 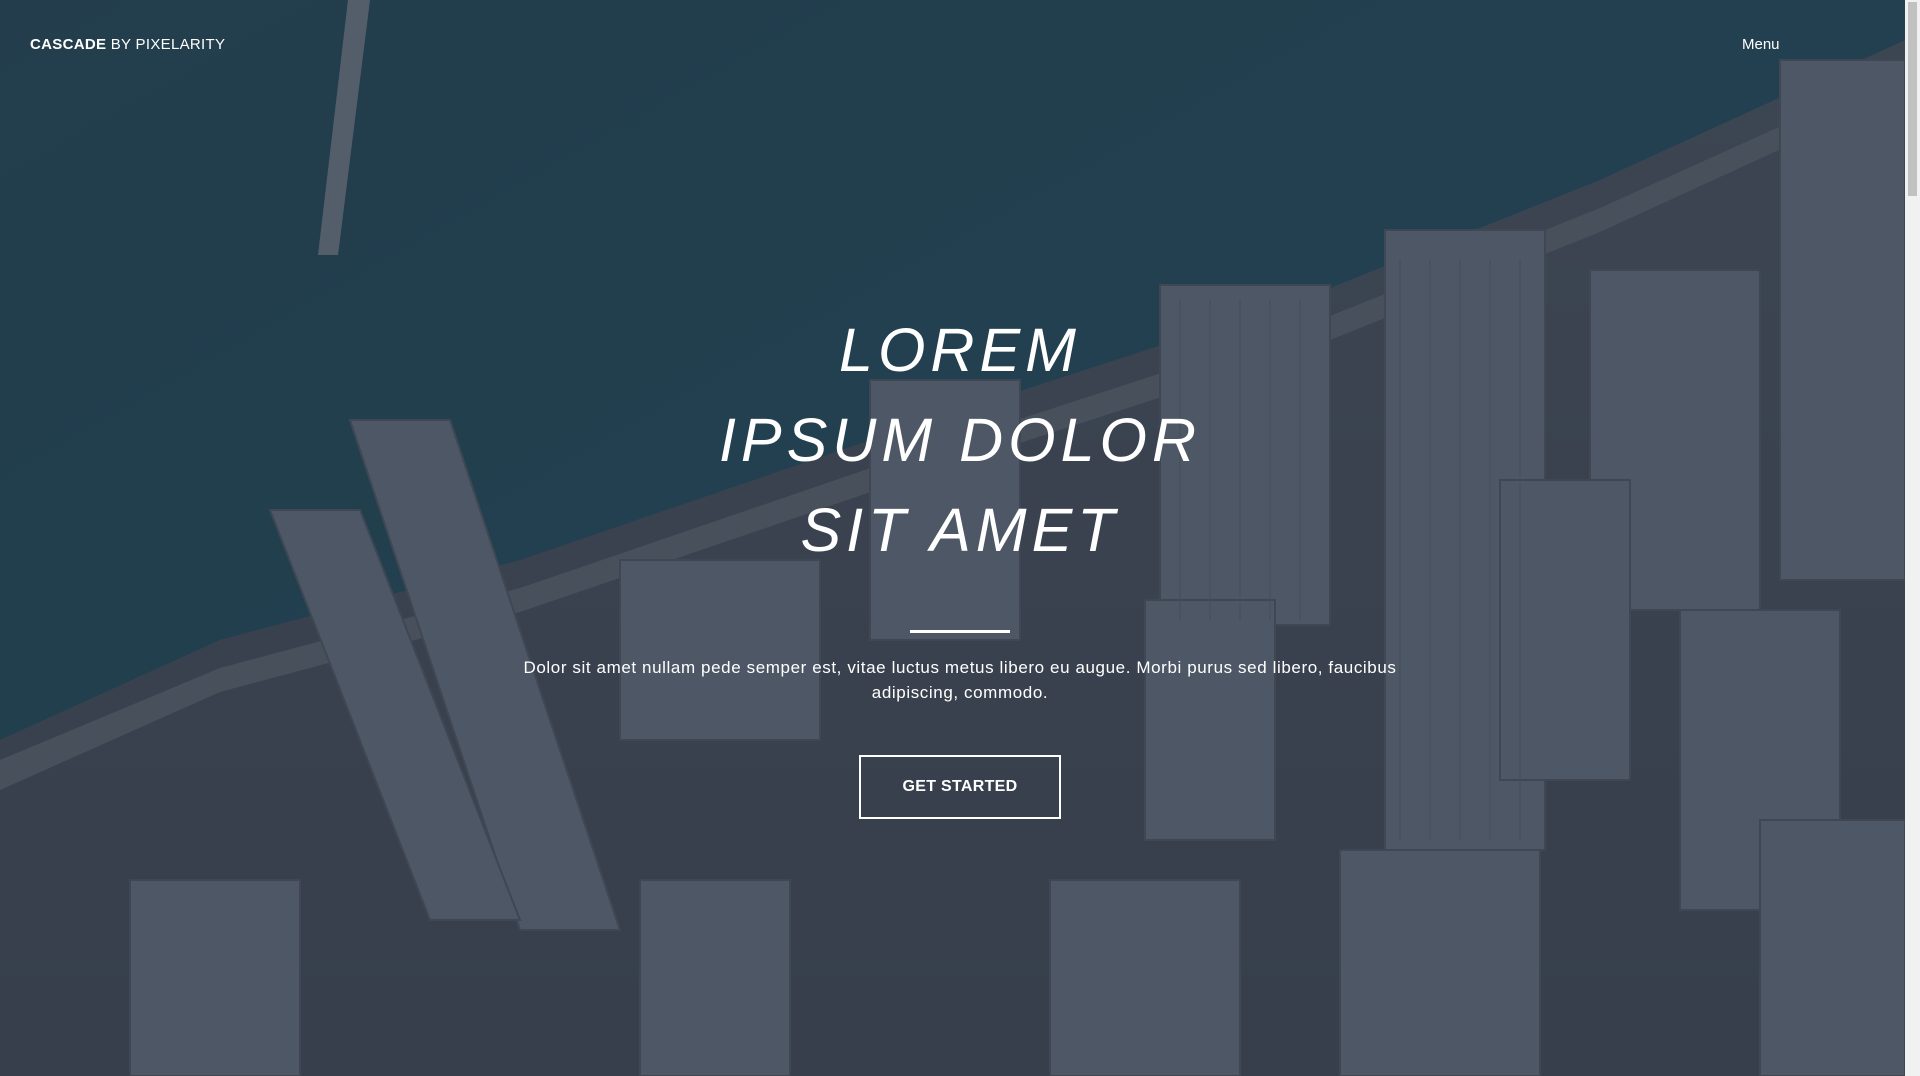 I want to click on hero-title-line-3: SIT AMET, so click(x=960, y=530).